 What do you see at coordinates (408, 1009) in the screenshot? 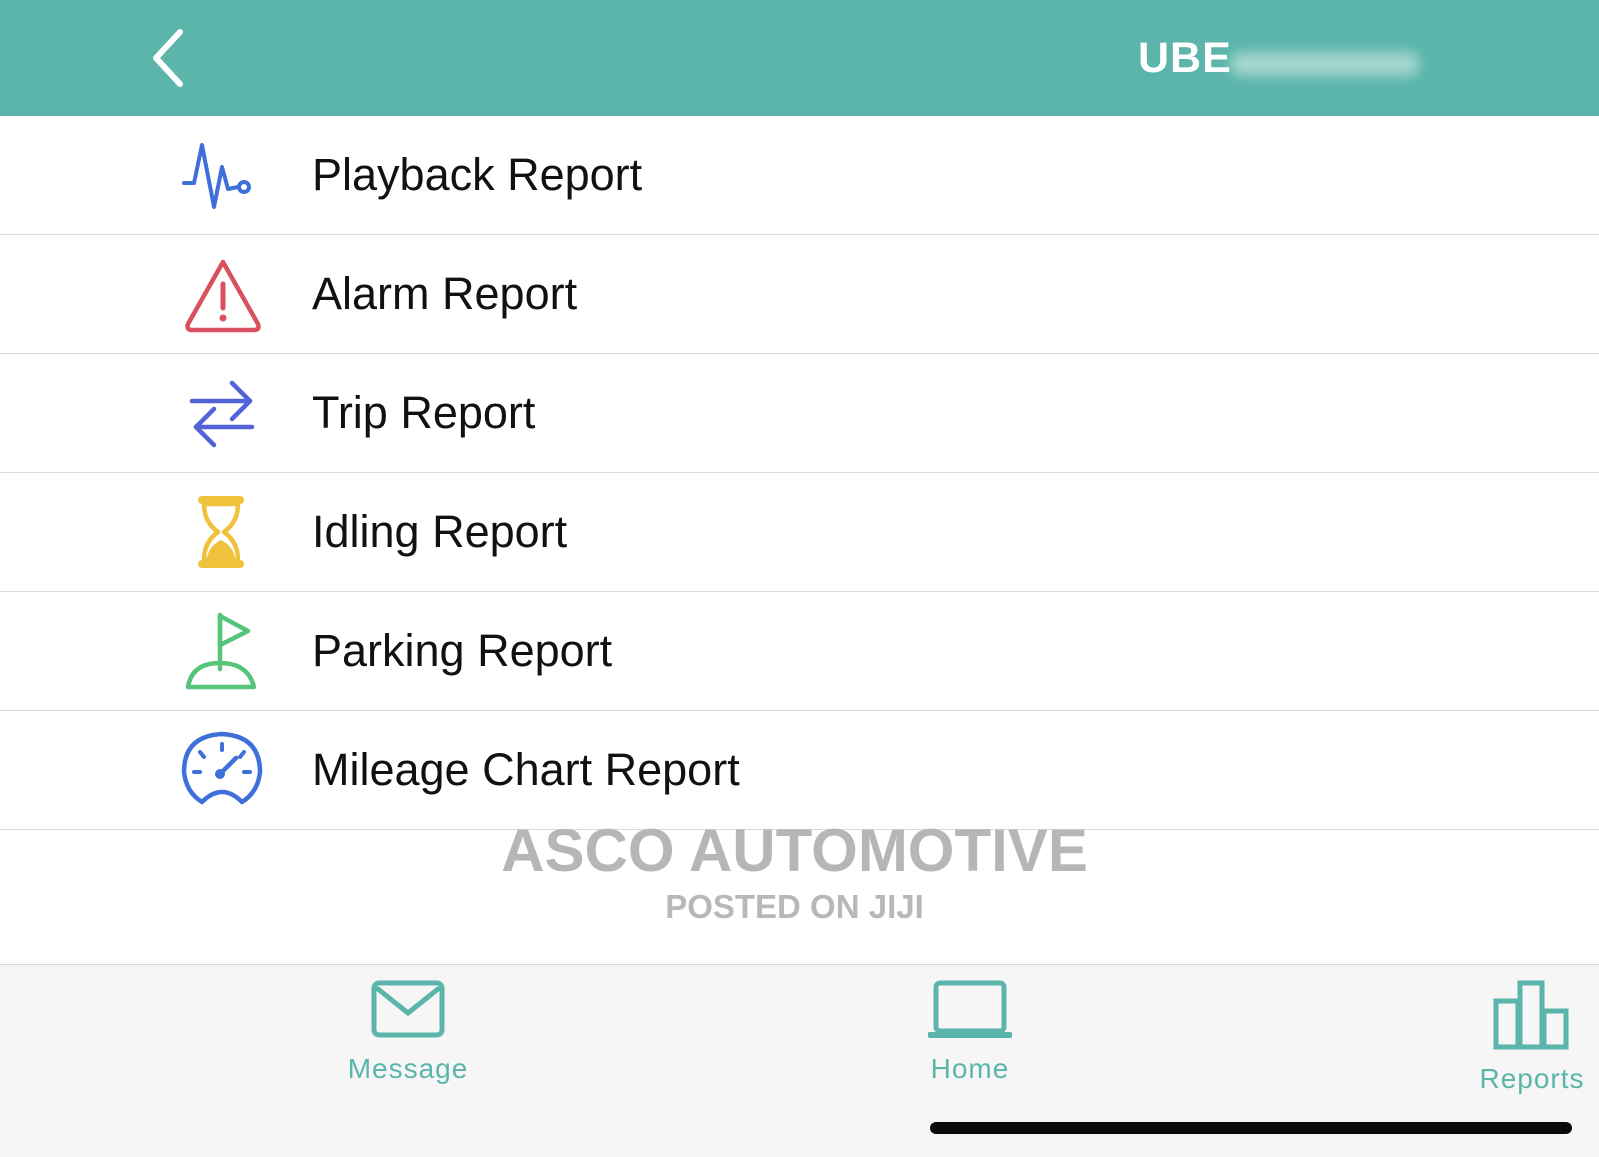
I see `envelope-icon` at bounding box center [408, 1009].